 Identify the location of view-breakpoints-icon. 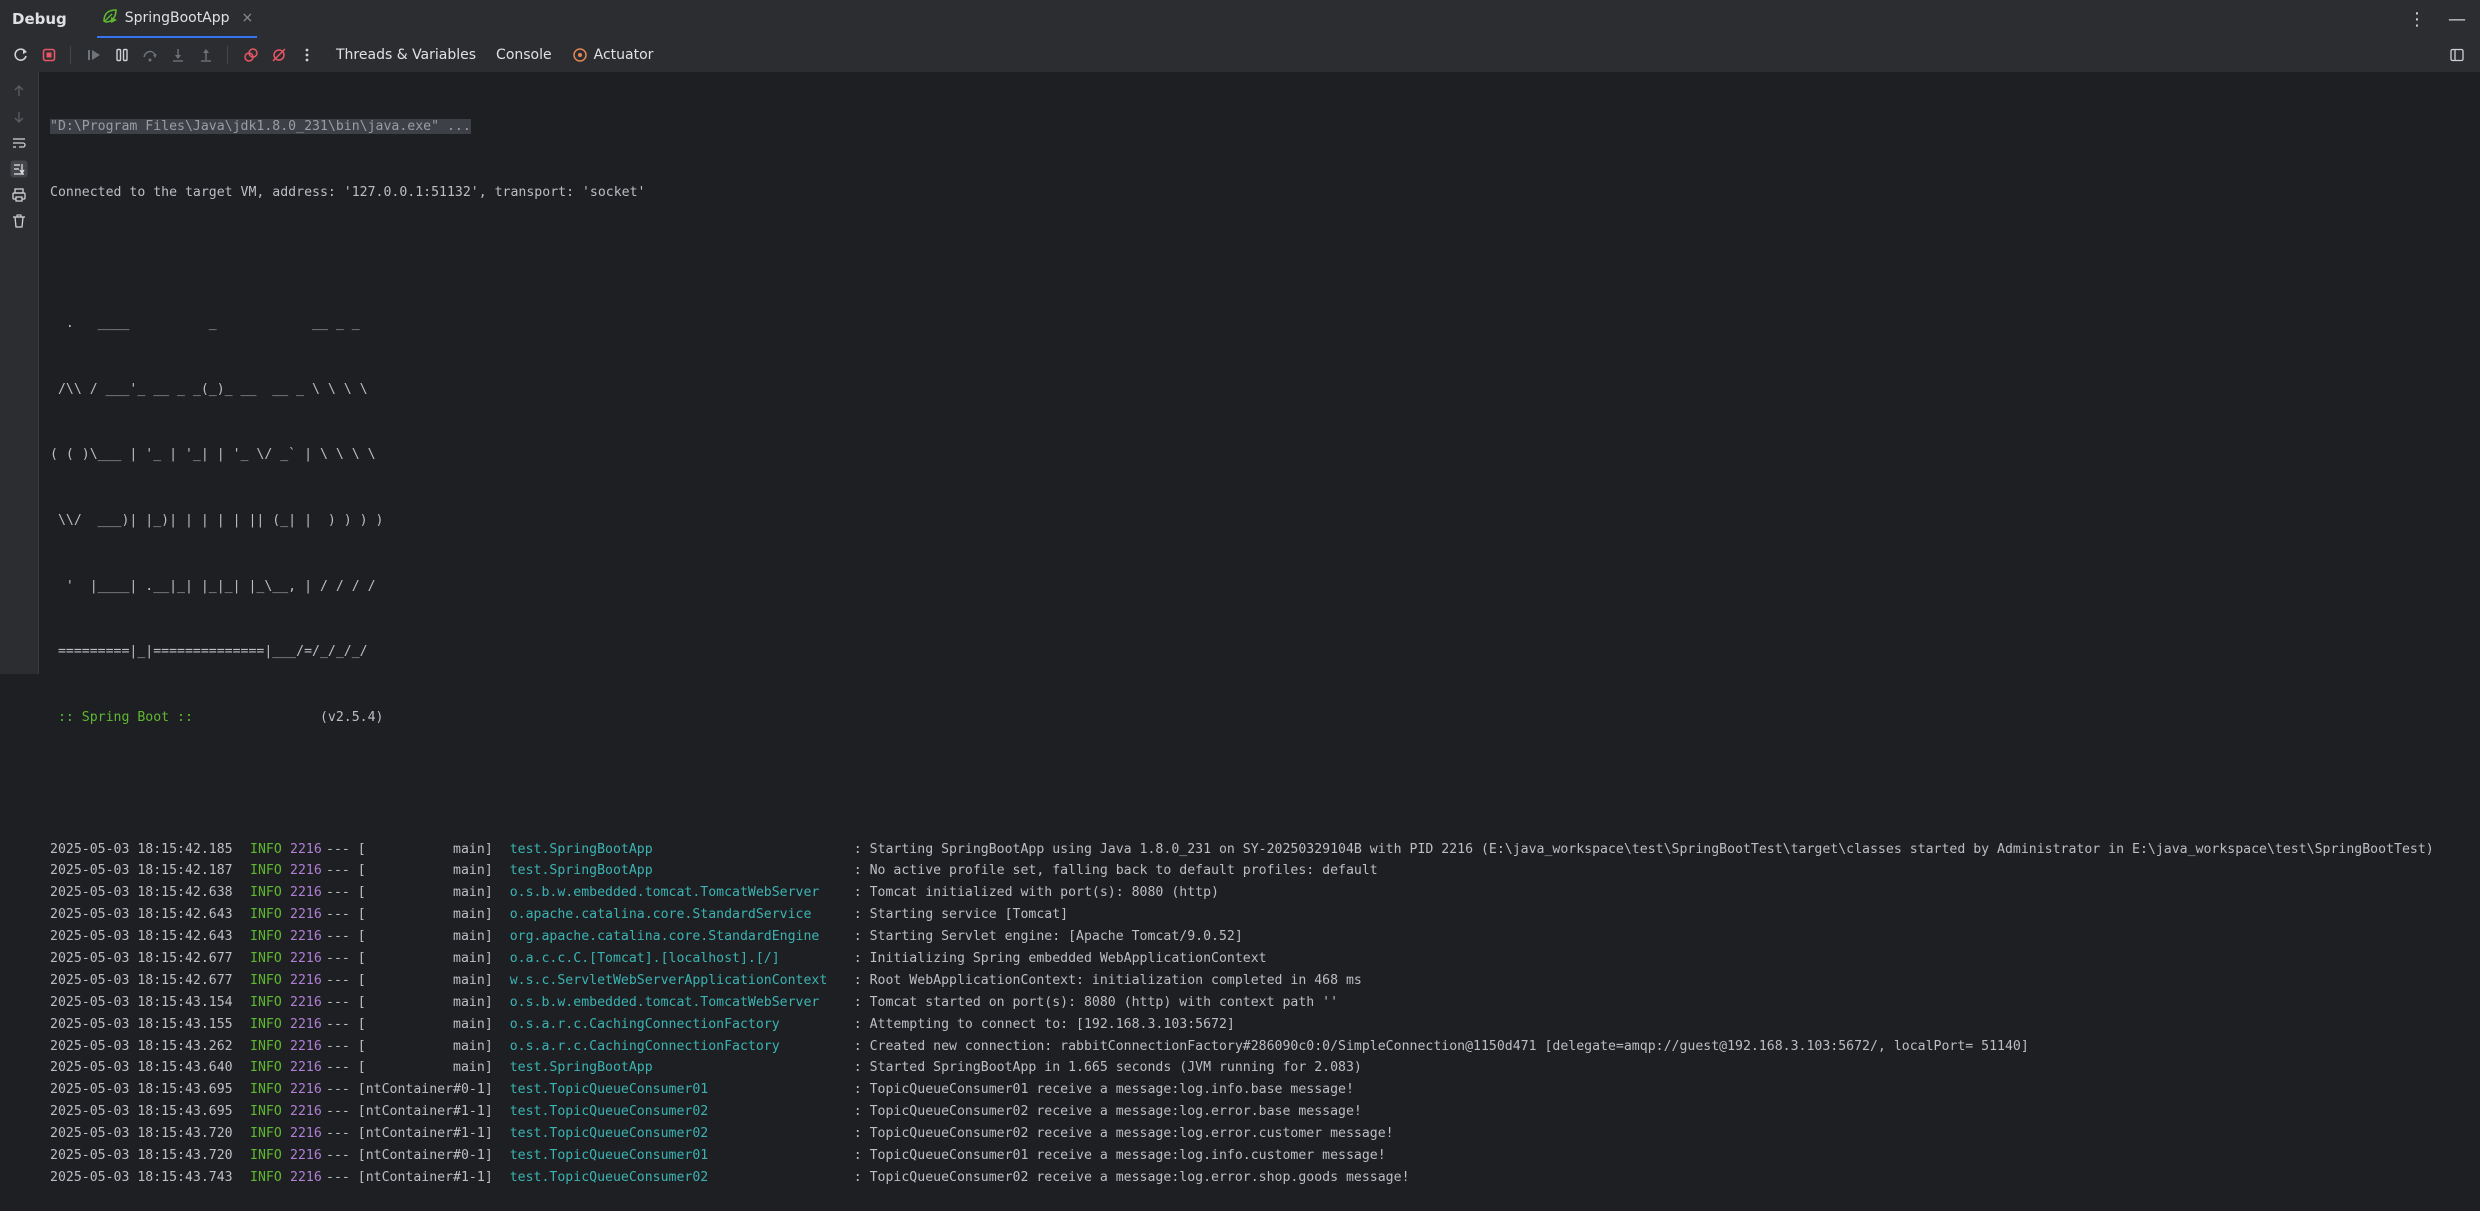
(251, 55).